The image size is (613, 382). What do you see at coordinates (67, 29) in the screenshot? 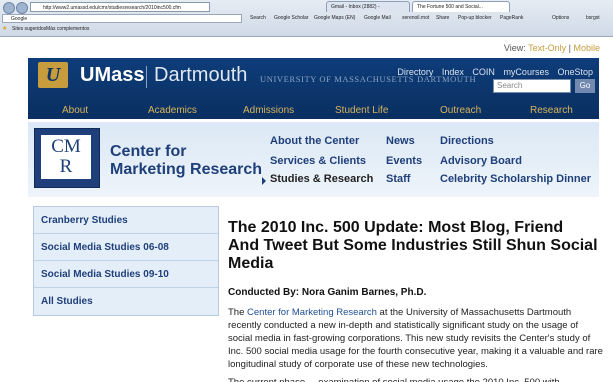
I see `bookmark-more: Más complementos` at bounding box center [67, 29].